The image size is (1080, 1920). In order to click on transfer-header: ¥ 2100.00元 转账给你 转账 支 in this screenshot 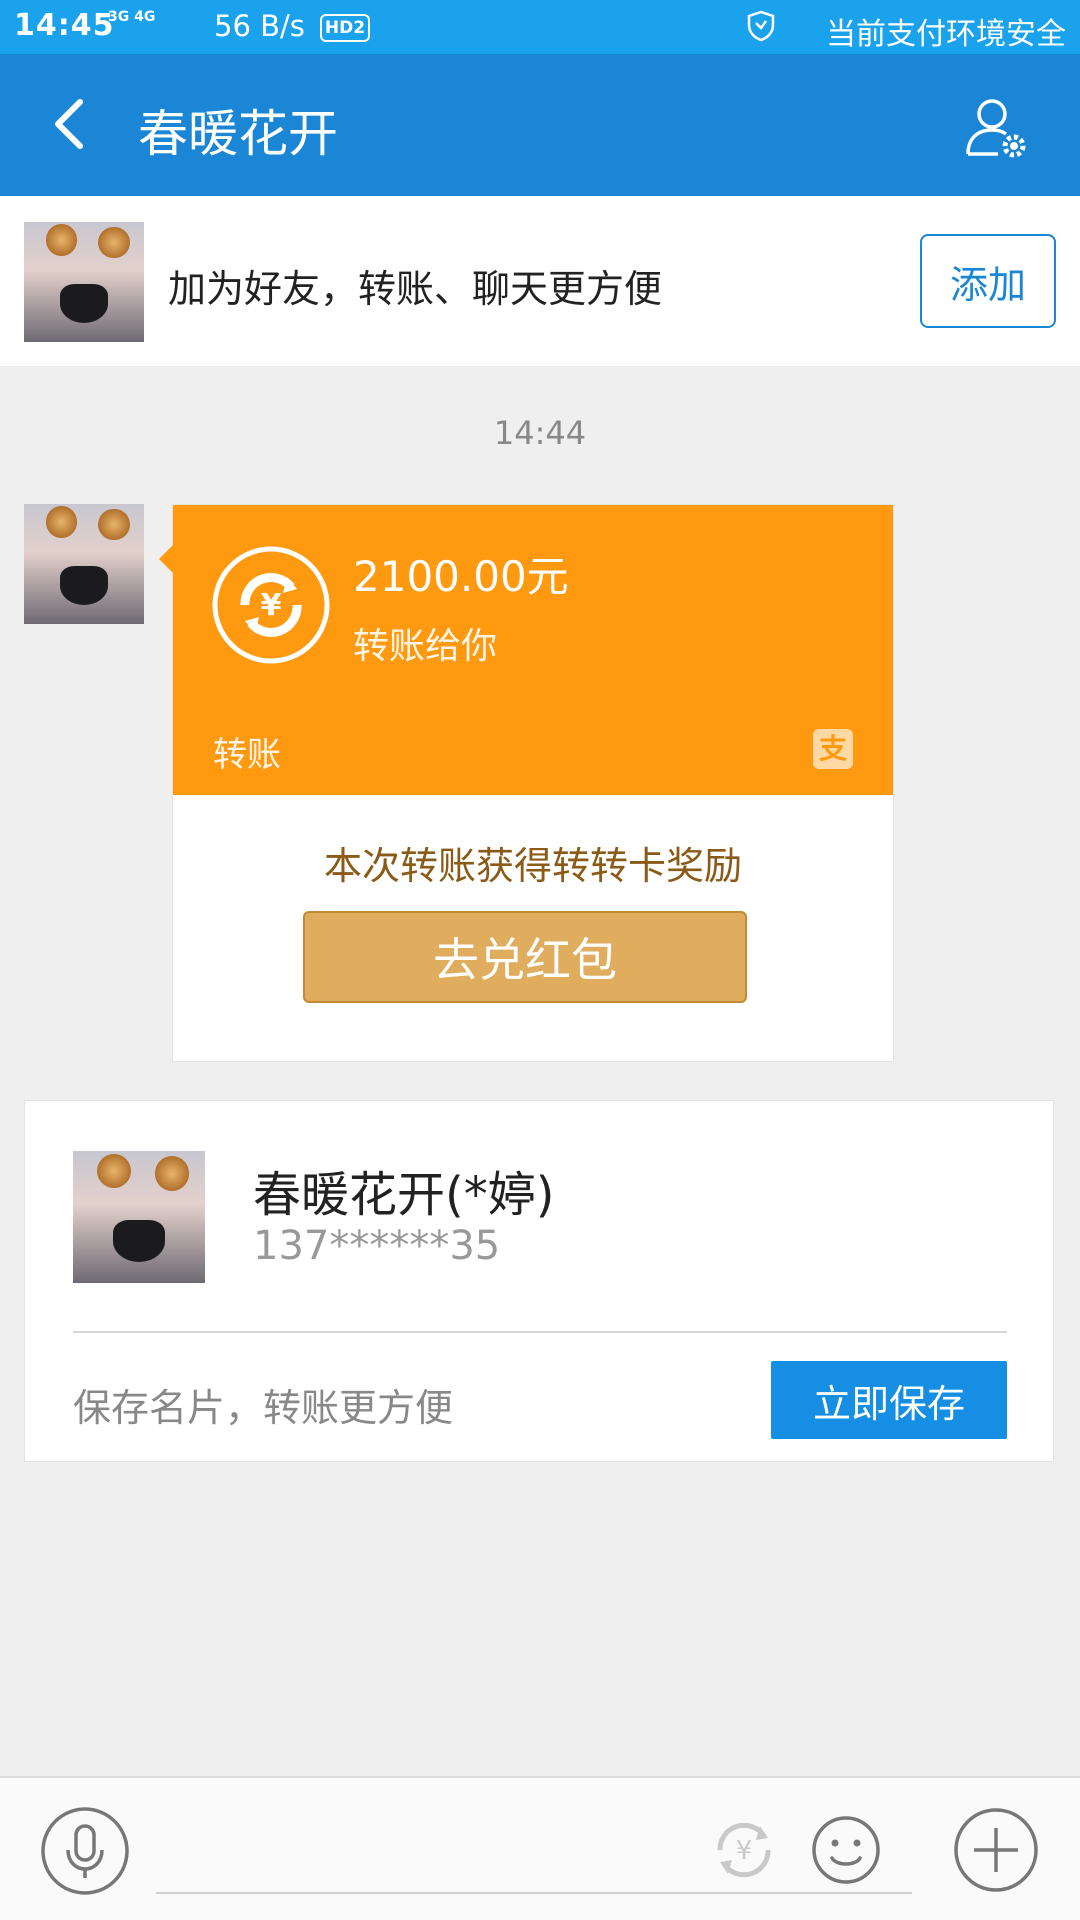, I will do `click(526, 650)`.